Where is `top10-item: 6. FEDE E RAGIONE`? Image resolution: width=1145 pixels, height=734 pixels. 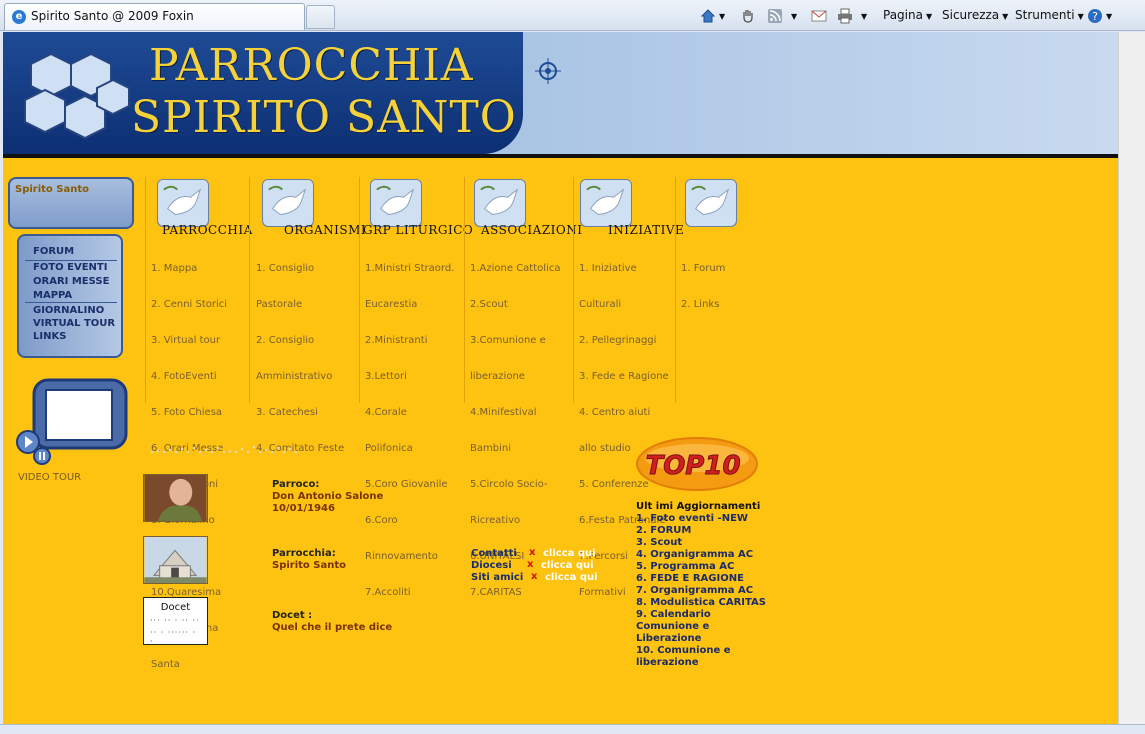
top10-item: 6. FEDE E RAGIONE is located at coordinates (716, 579).